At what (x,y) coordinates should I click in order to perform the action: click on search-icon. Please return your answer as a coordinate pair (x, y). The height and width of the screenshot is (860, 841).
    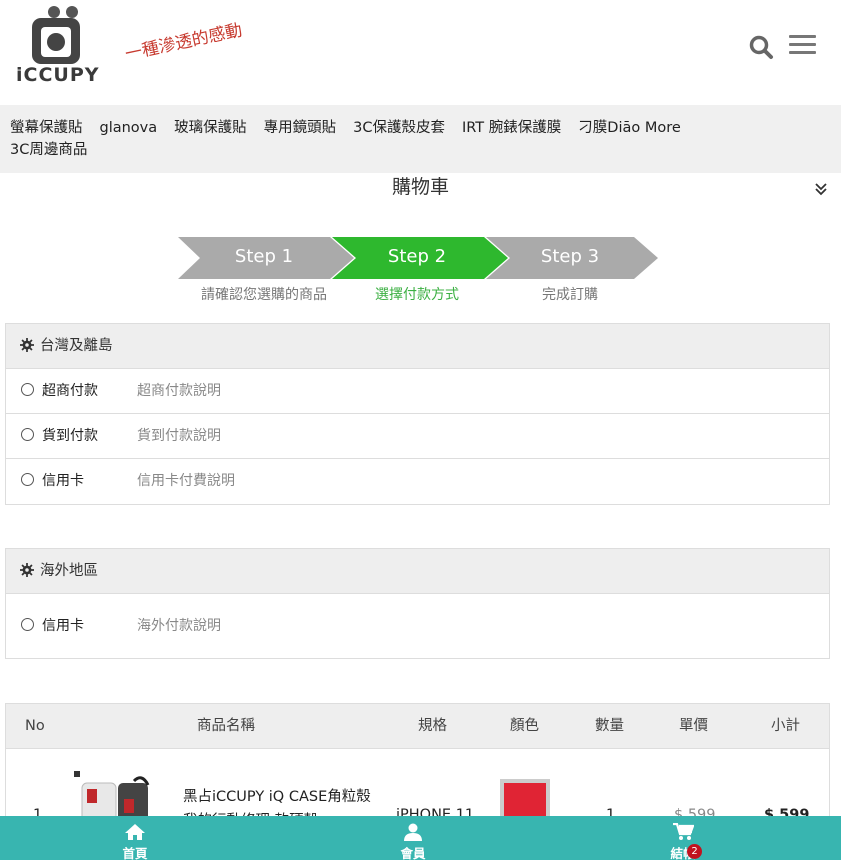
    Looking at the image, I should click on (761, 47).